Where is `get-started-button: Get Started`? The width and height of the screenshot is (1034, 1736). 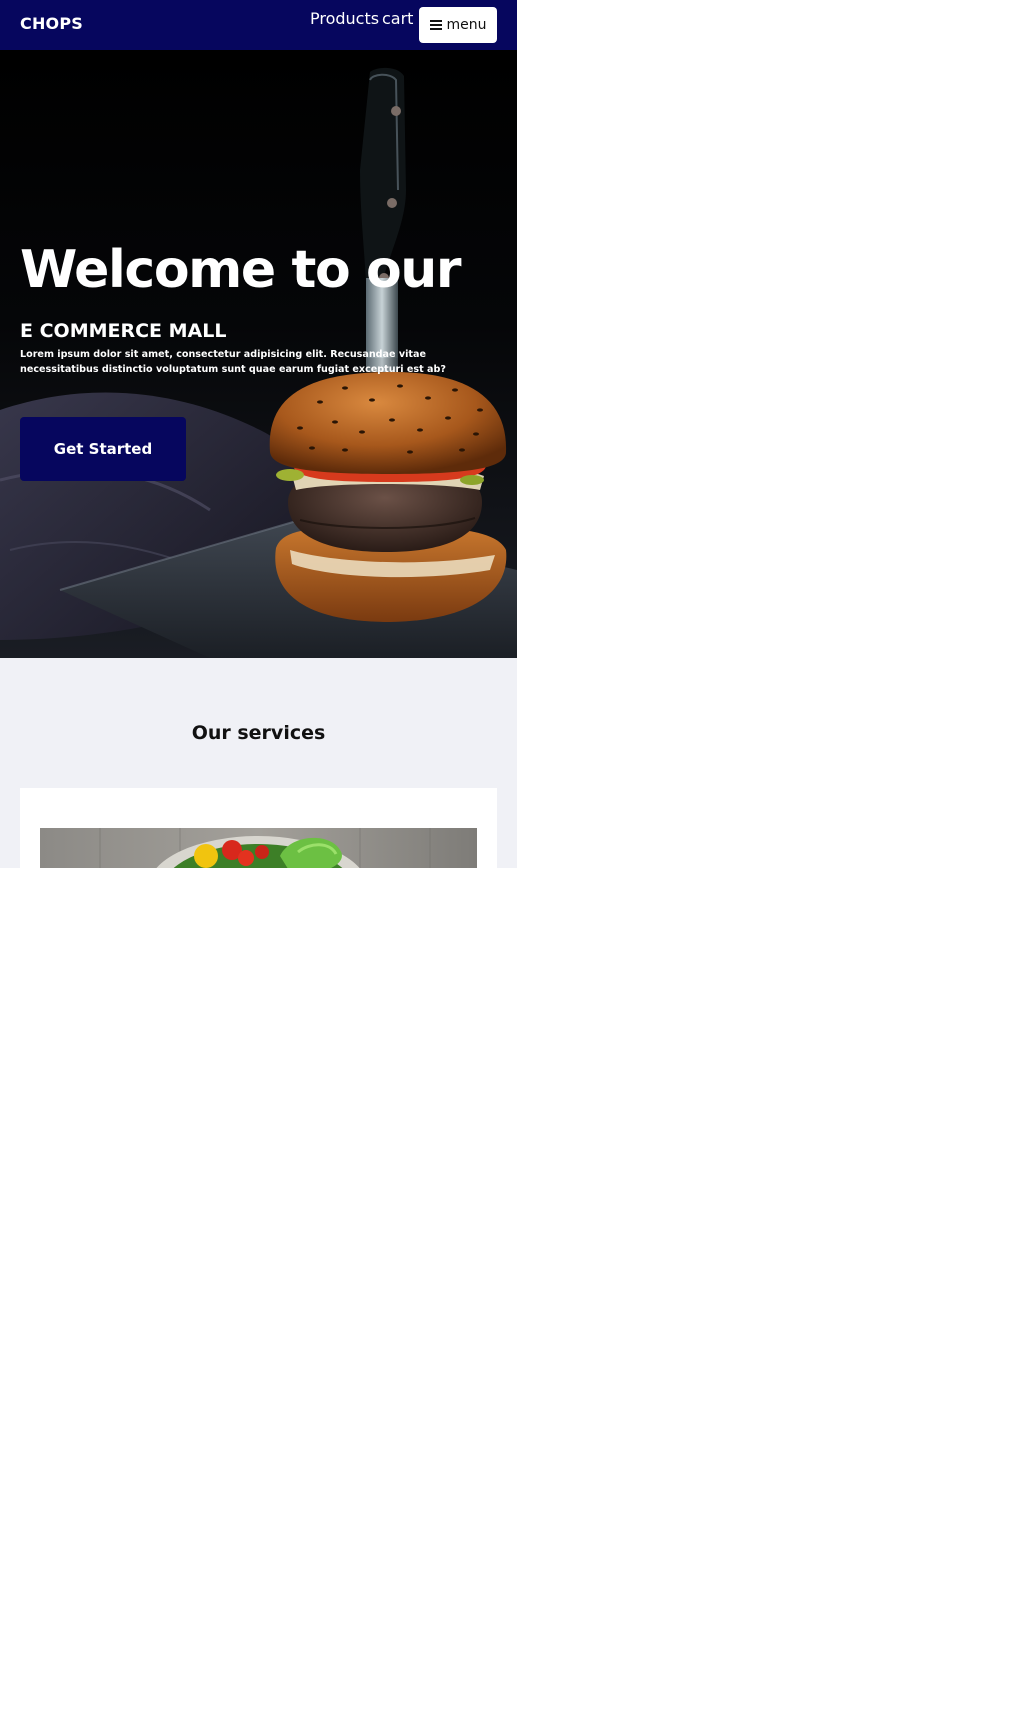
get-started-button: Get Started is located at coordinates (103, 449).